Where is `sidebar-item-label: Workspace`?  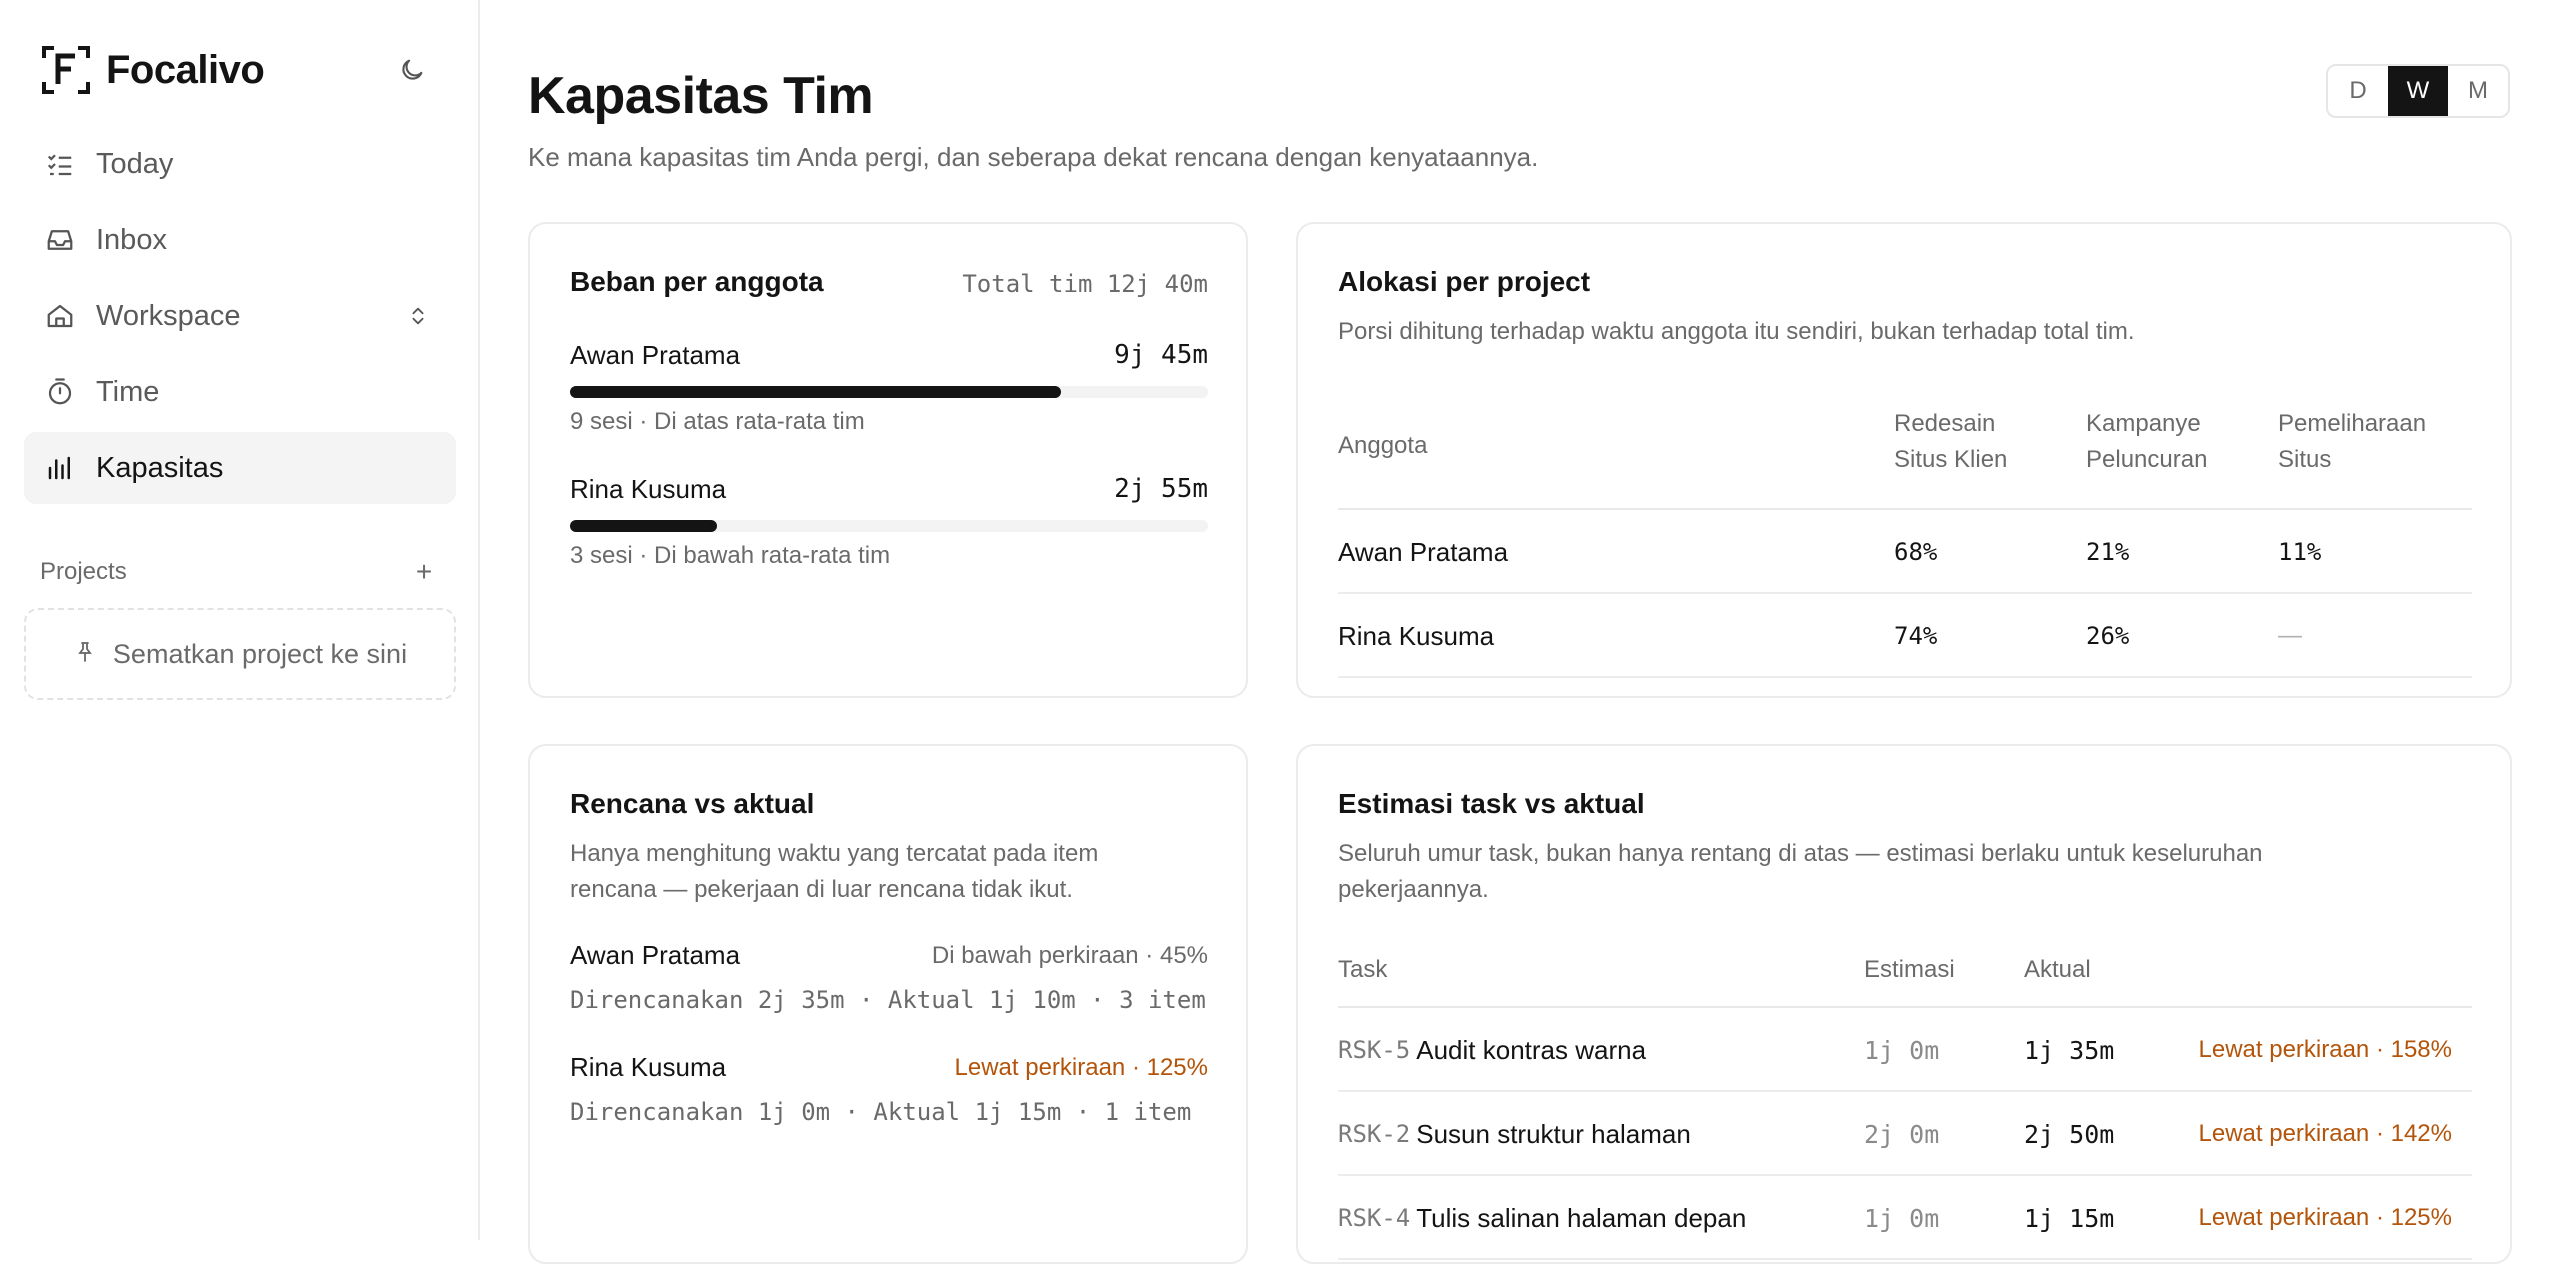 sidebar-item-label: Workspace is located at coordinates (168, 315).